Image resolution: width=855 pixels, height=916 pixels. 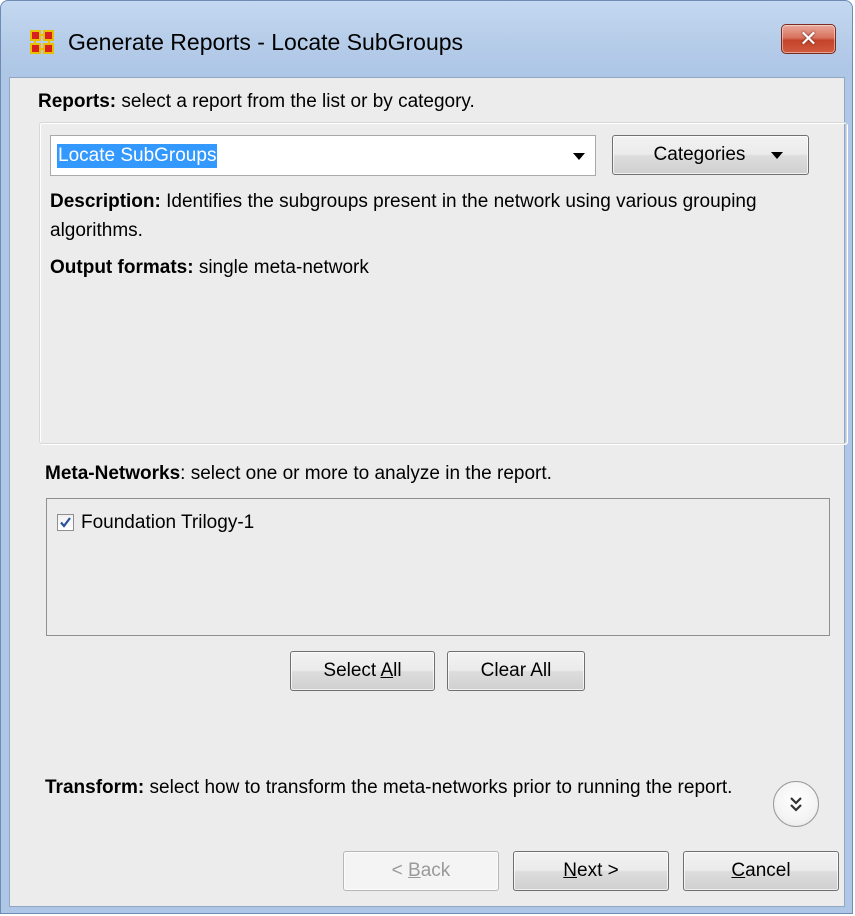 I want to click on expand-transform-button, so click(x=796, y=804).